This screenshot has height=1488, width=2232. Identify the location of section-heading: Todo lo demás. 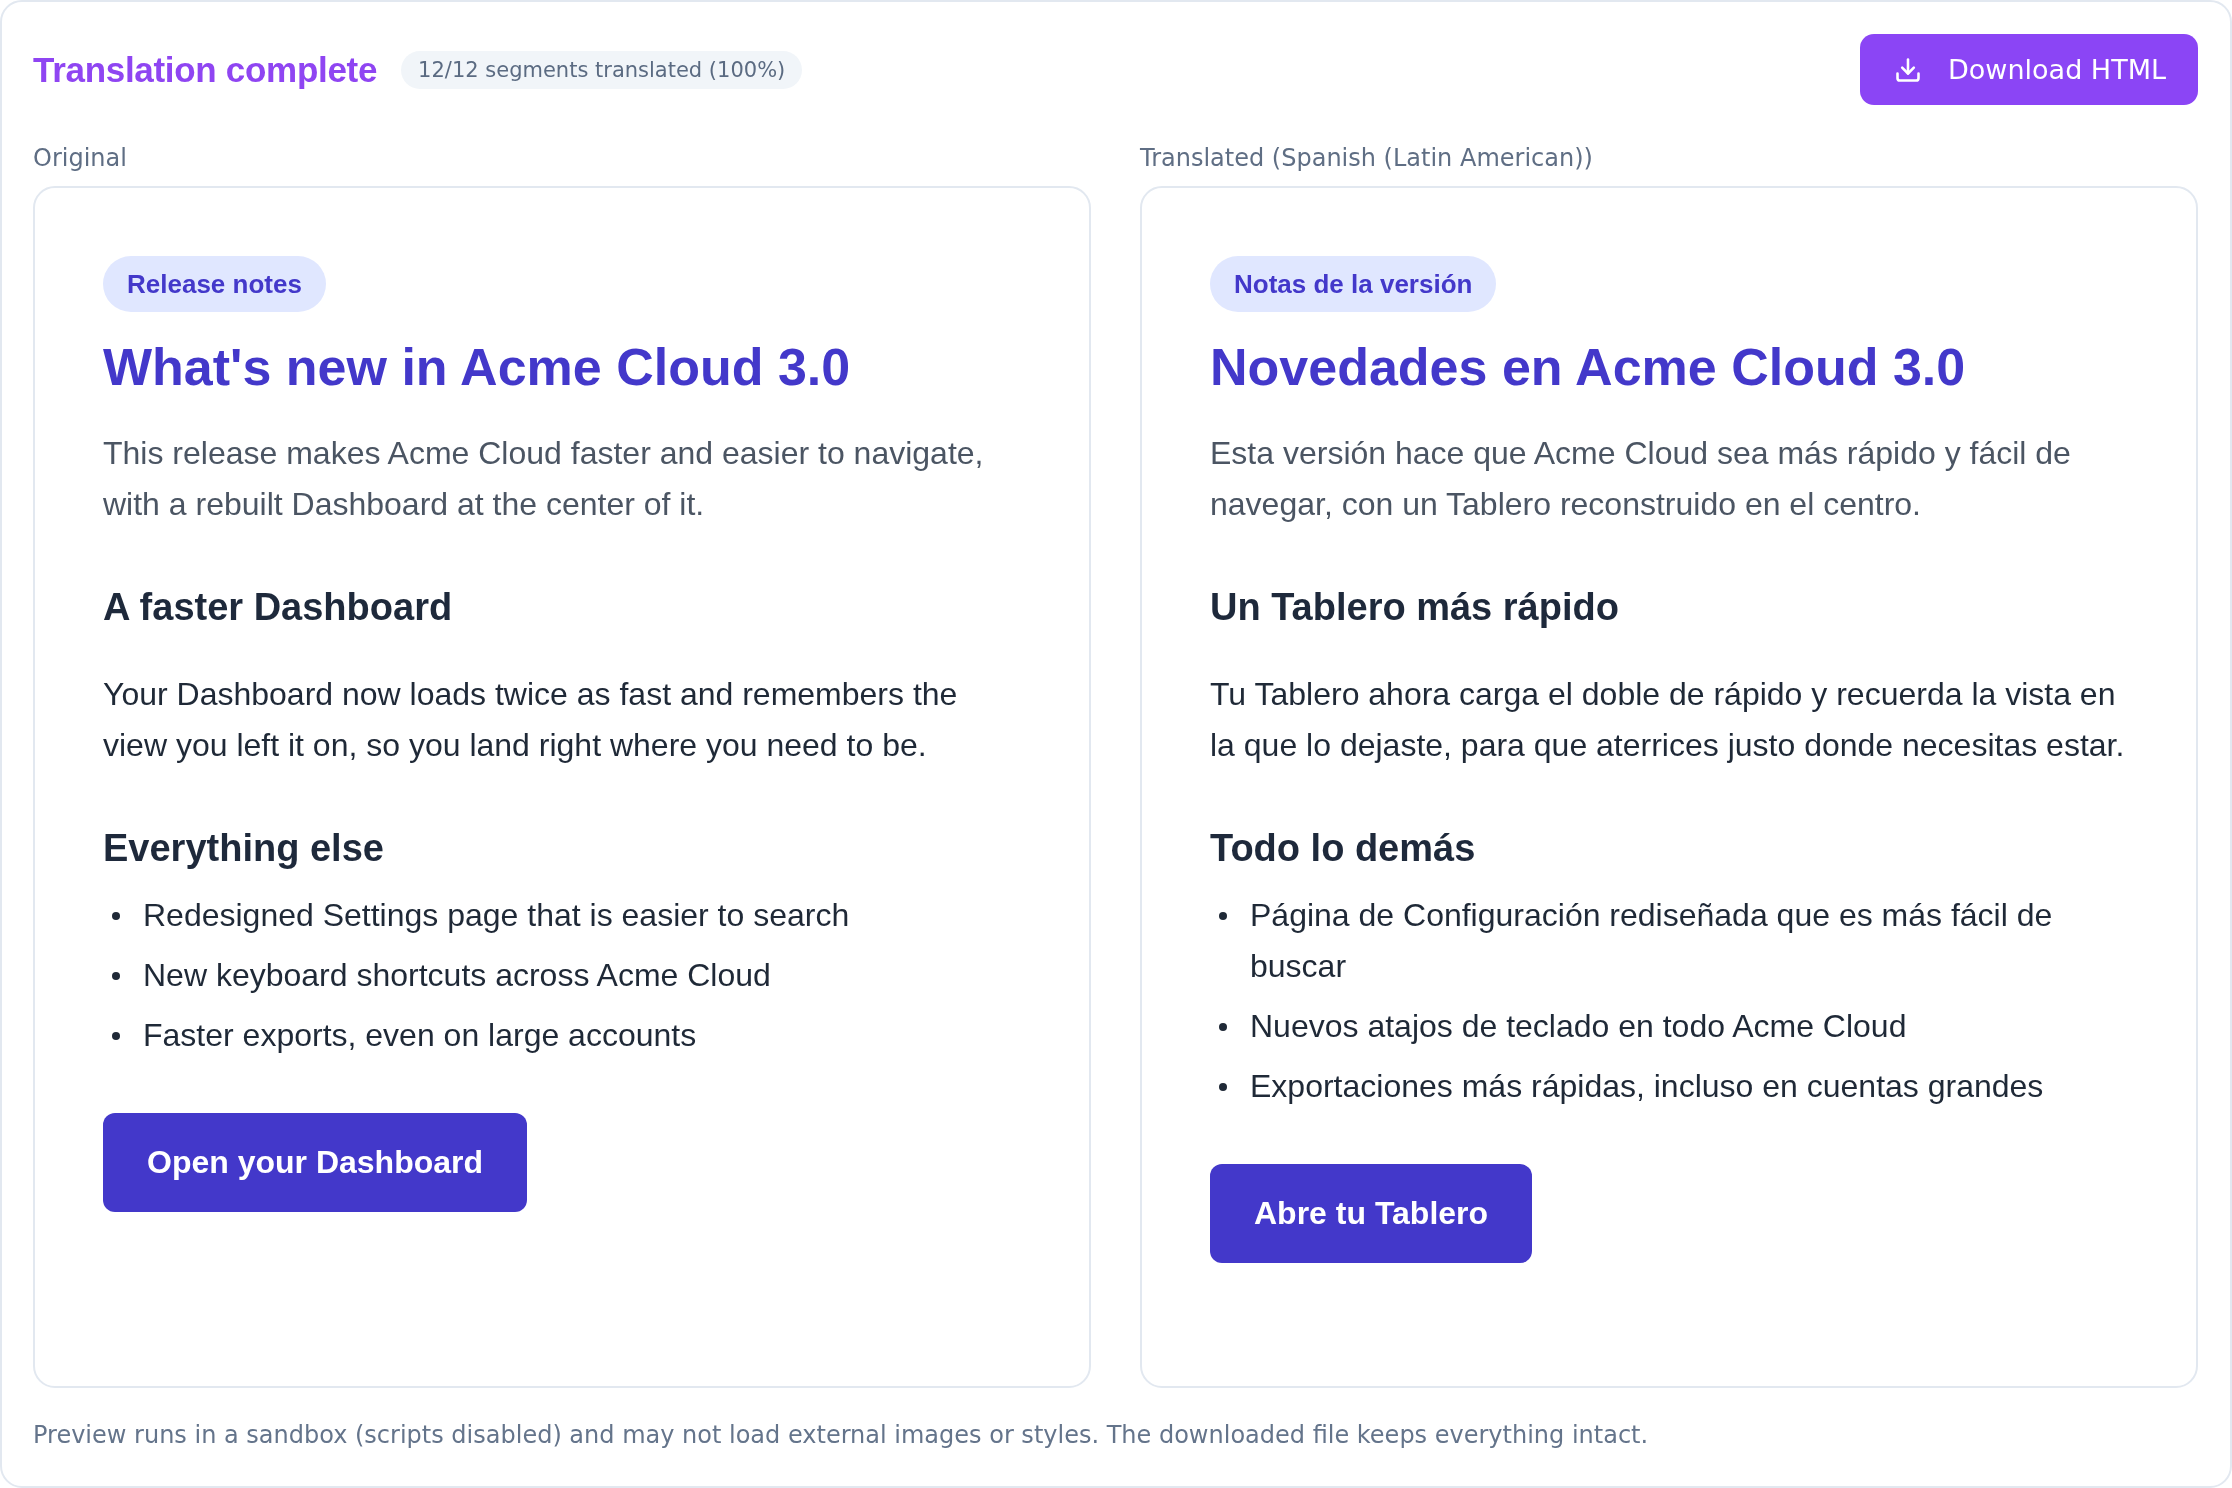
(1343, 848).